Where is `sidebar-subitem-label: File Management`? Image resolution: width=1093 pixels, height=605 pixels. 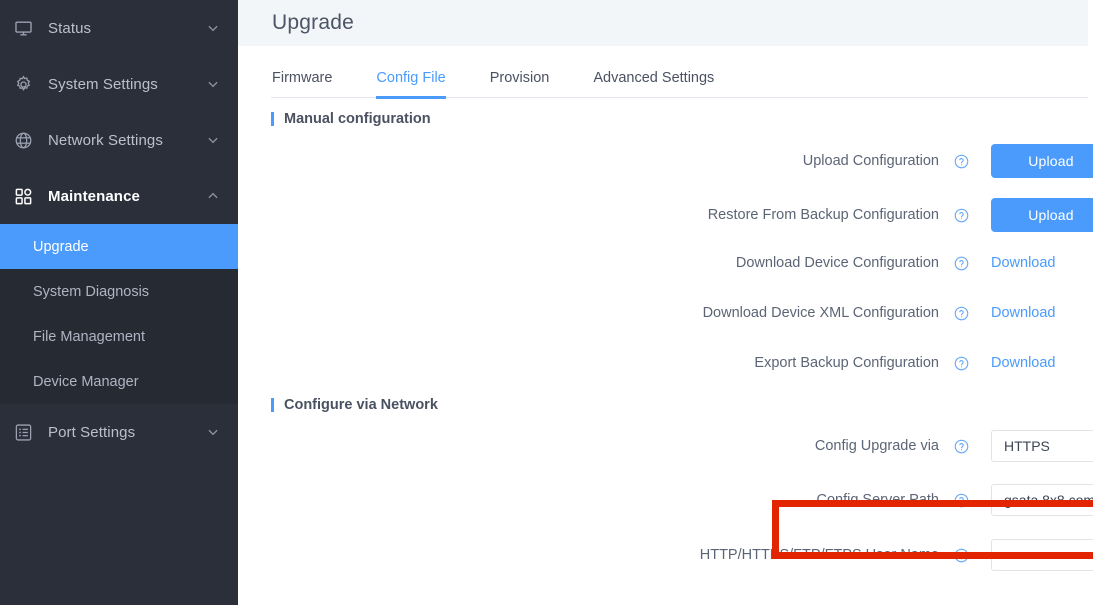 sidebar-subitem-label: File Management is located at coordinates (89, 336).